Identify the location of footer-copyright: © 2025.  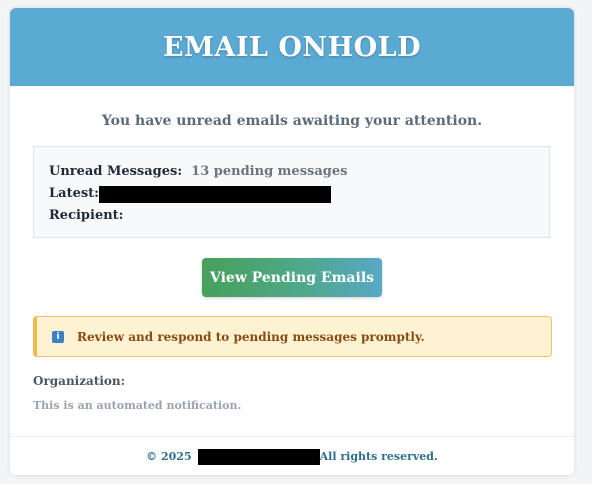
(169, 456).